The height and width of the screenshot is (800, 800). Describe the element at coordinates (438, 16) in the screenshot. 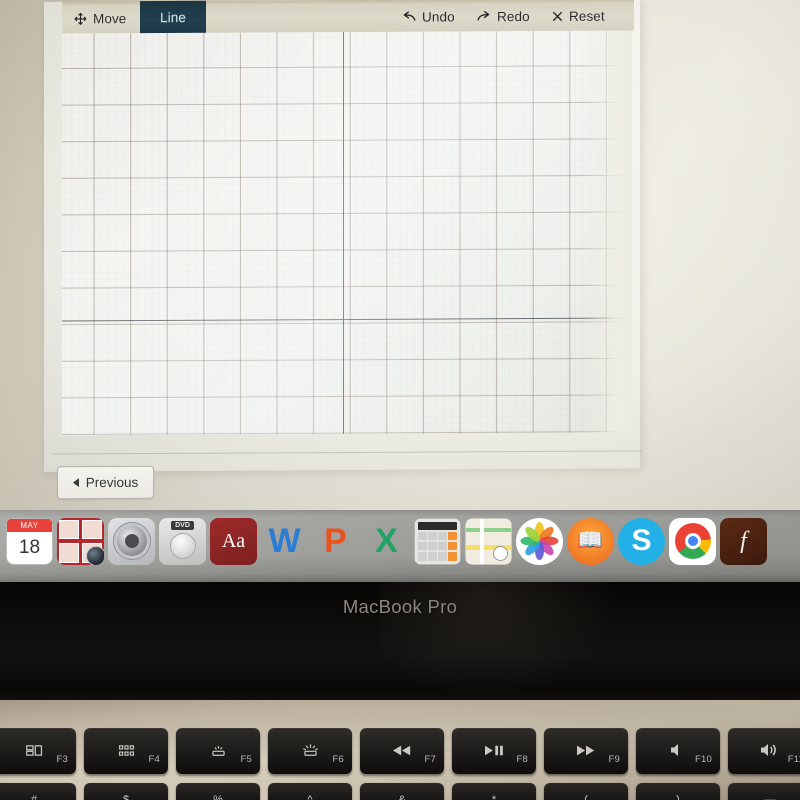

I see `undo-label: Undo` at that location.